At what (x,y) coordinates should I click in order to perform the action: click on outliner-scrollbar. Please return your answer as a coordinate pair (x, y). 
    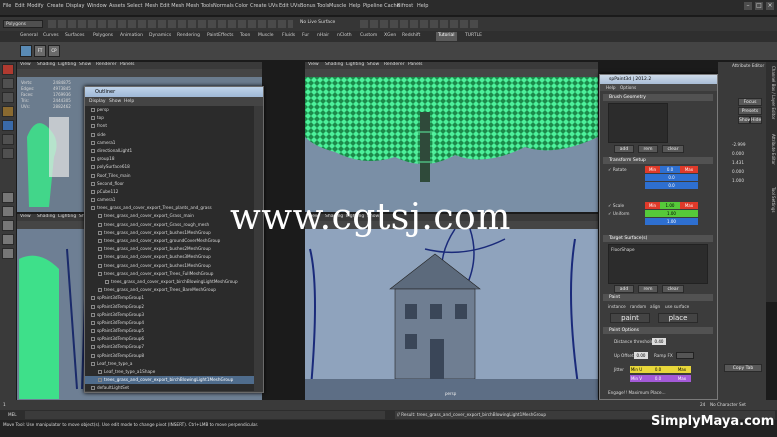
    Looking at the image, I should click on (258, 248).